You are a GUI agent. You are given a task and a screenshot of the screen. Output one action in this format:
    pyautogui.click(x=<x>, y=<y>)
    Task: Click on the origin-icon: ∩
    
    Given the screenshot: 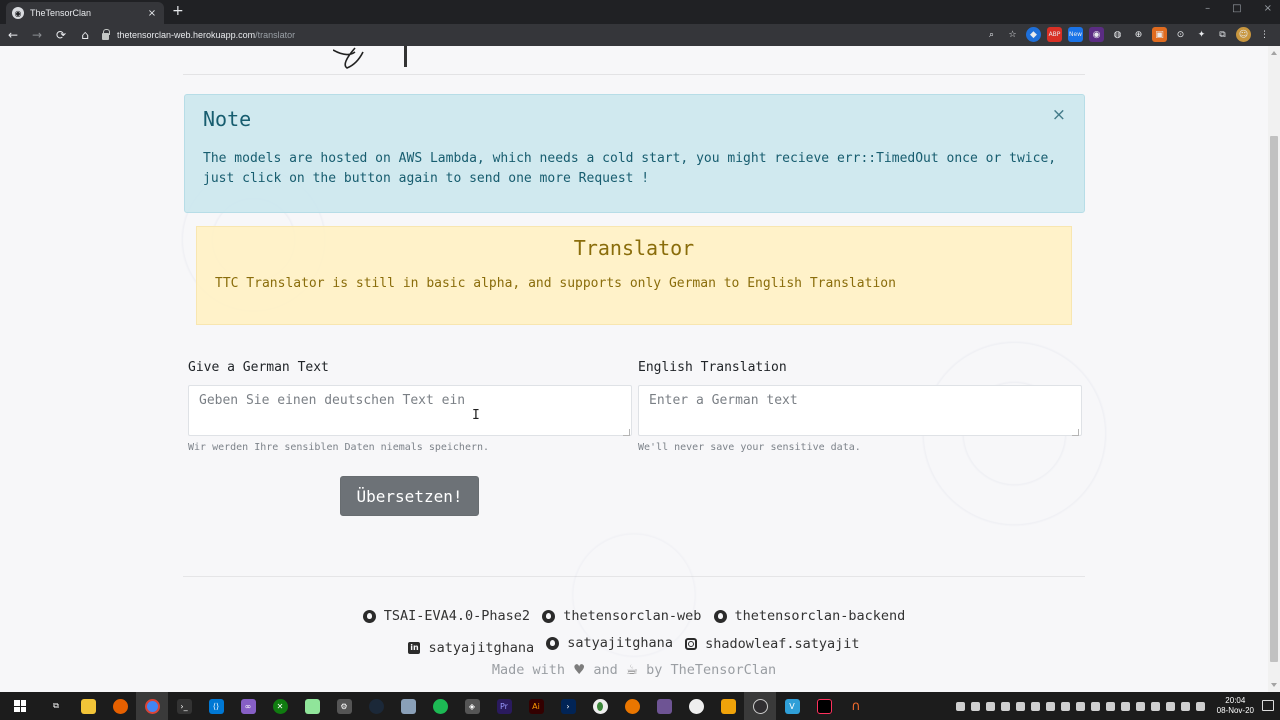 What is the action you would take?
    pyautogui.click(x=856, y=706)
    